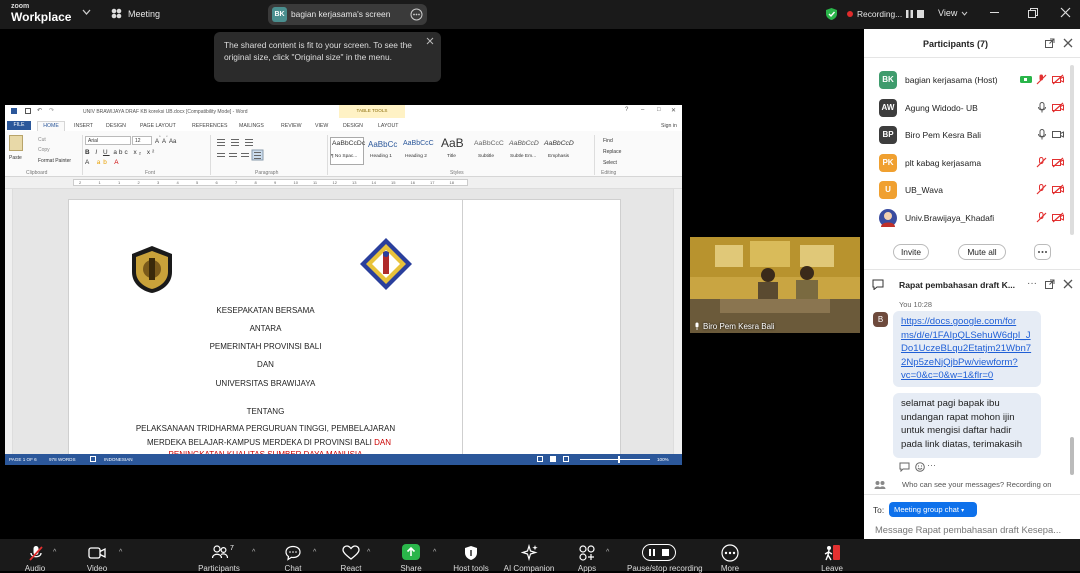  What do you see at coordinates (116, 126) in the screenshot?
I see `tab-design: DESIGN` at bounding box center [116, 126].